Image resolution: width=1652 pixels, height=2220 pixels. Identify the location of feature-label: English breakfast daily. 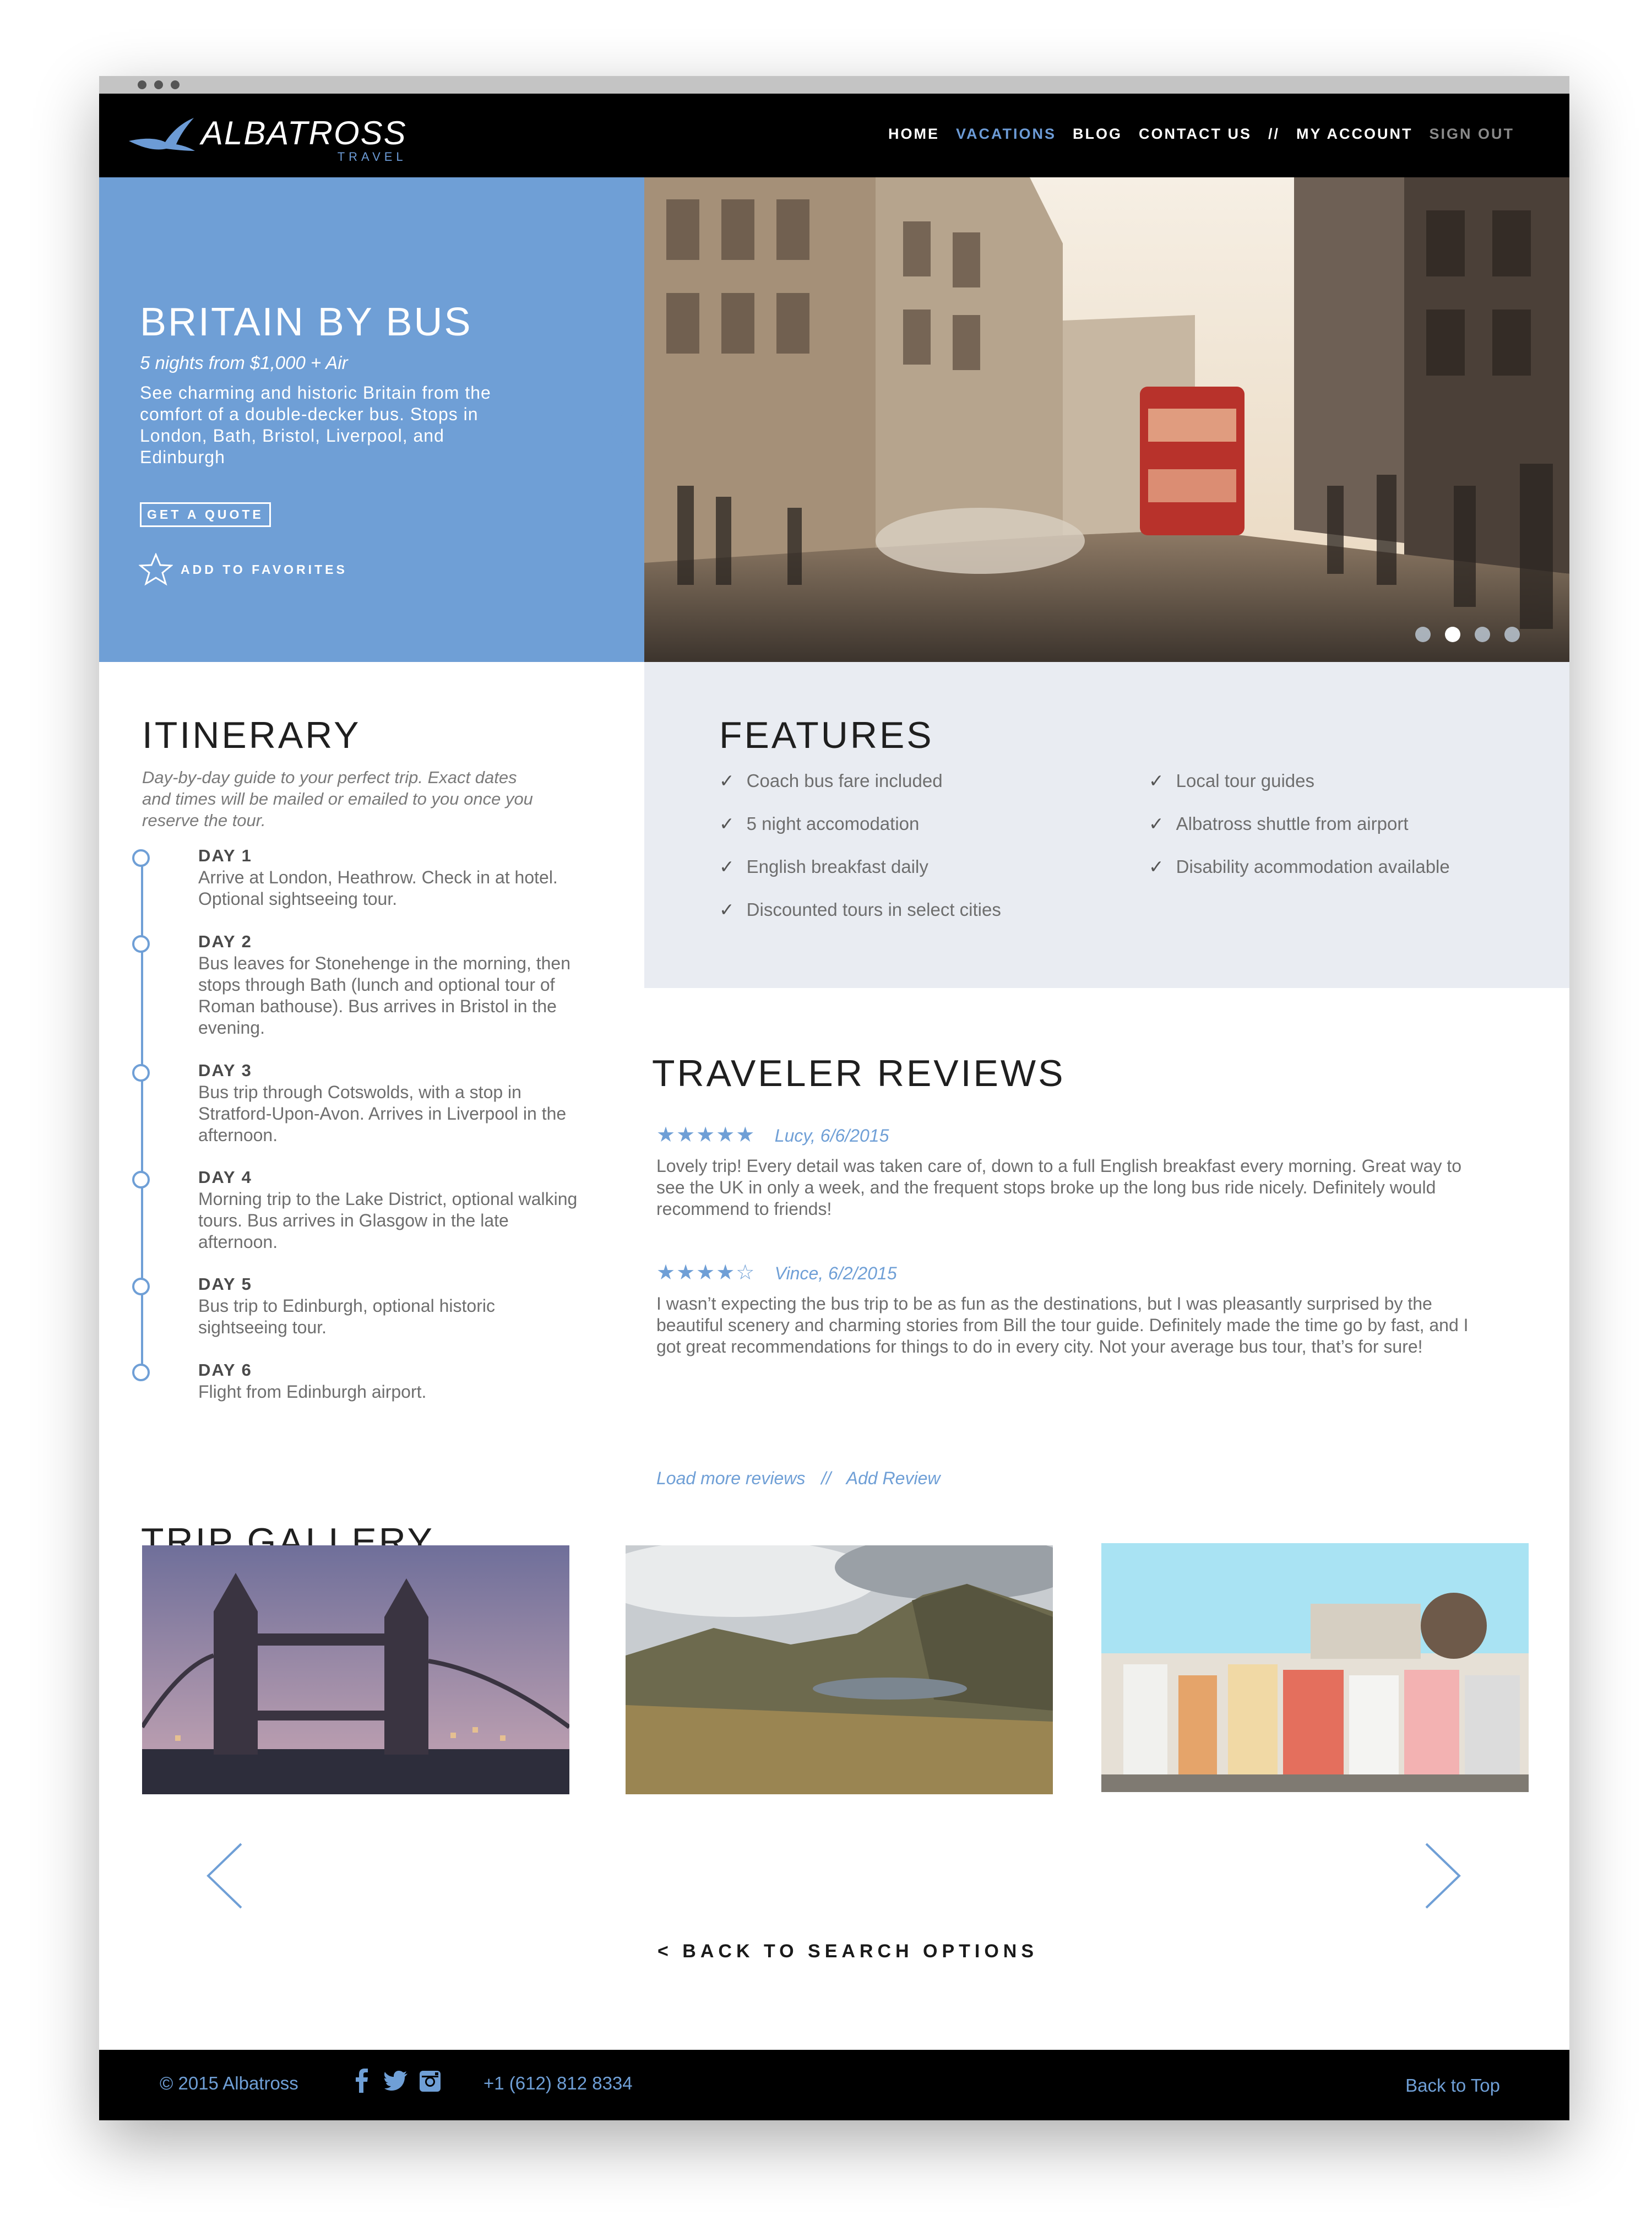
(837, 866).